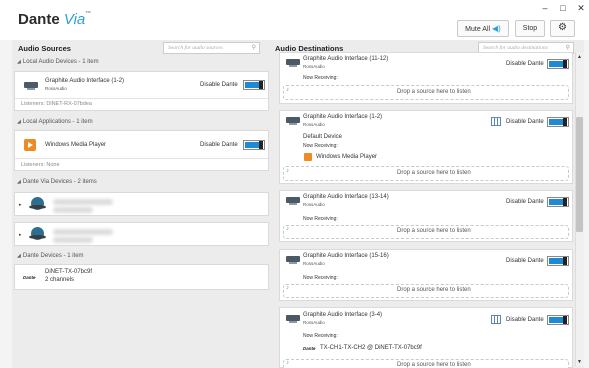  What do you see at coordinates (53, 256) in the screenshot?
I see `group-dante-devices-label: Dante Devices - 1 item` at bounding box center [53, 256].